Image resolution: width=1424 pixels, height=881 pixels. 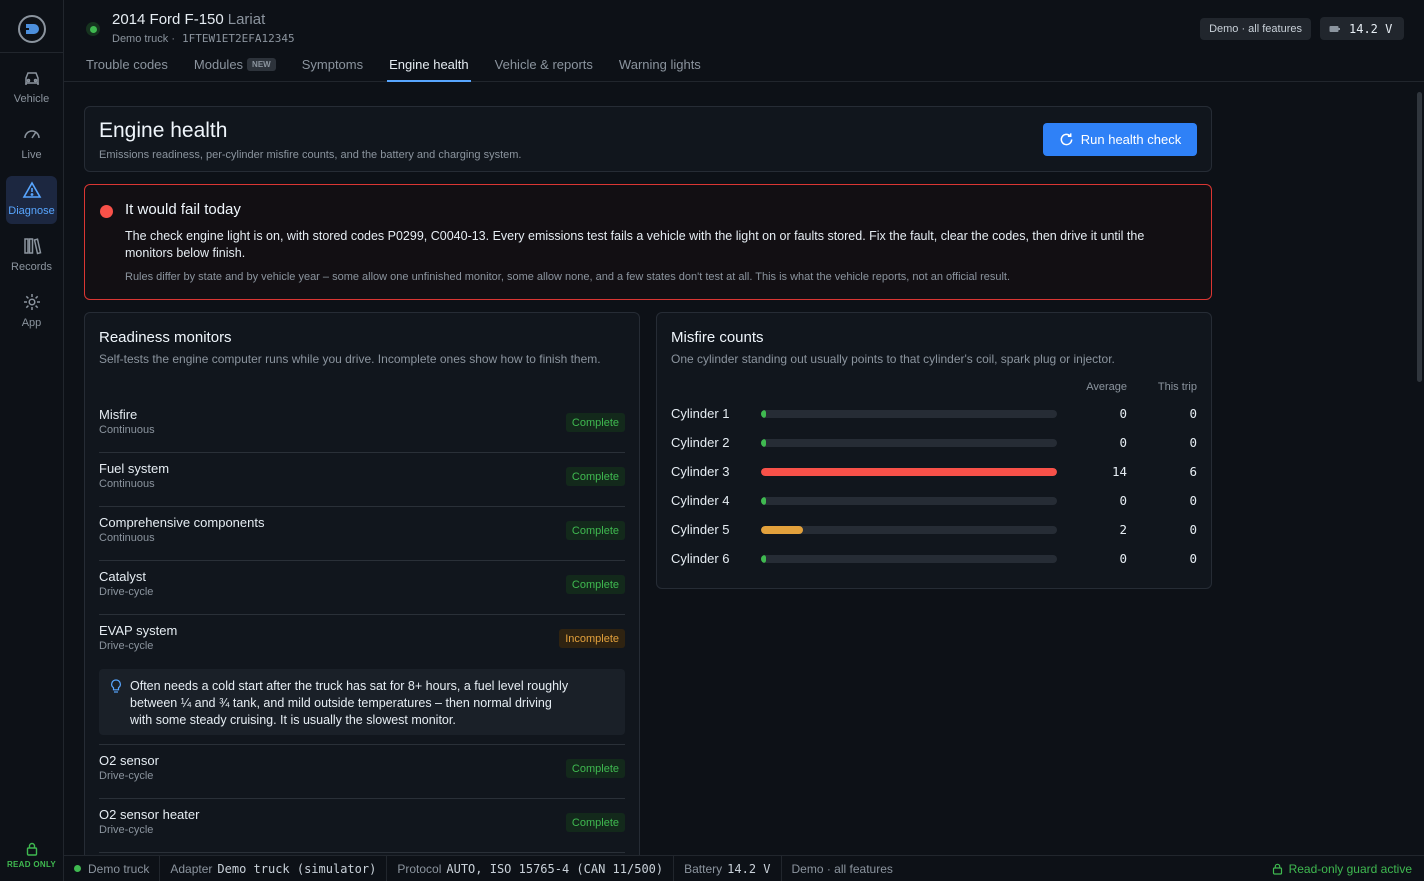 I want to click on cylinder-label: Cylinder 2, so click(x=700, y=442).